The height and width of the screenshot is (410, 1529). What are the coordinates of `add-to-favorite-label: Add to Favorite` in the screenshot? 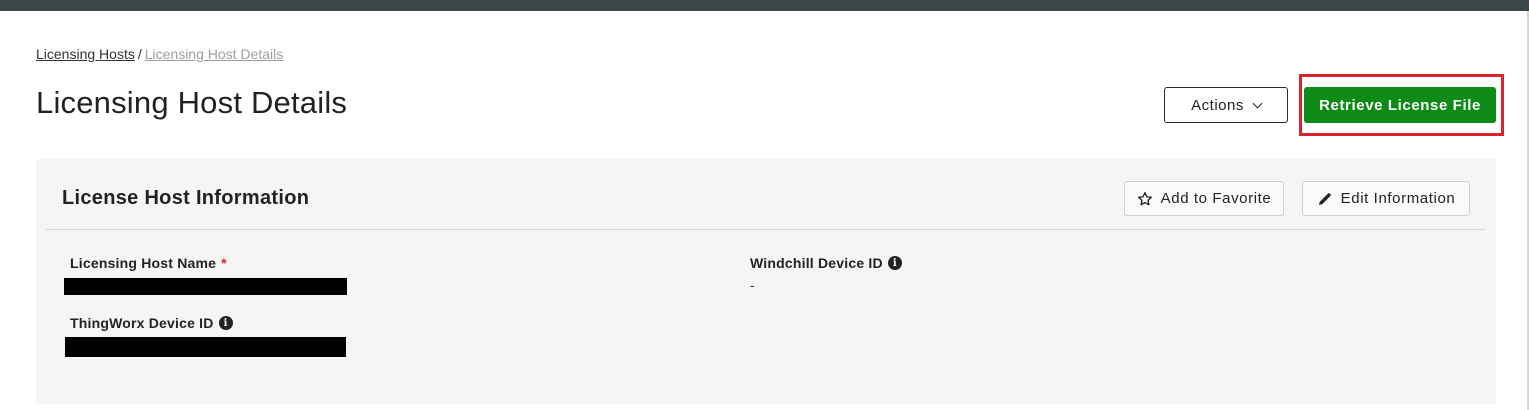 It's located at (1216, 198).